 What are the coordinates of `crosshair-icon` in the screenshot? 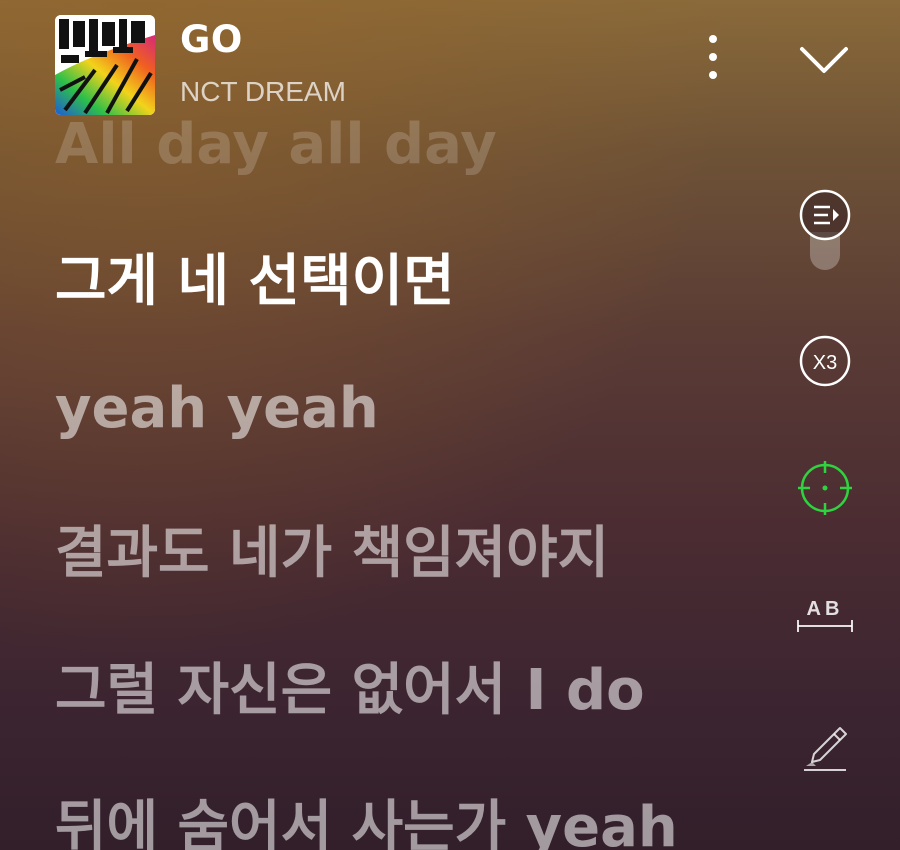 It's located at (825, 488).